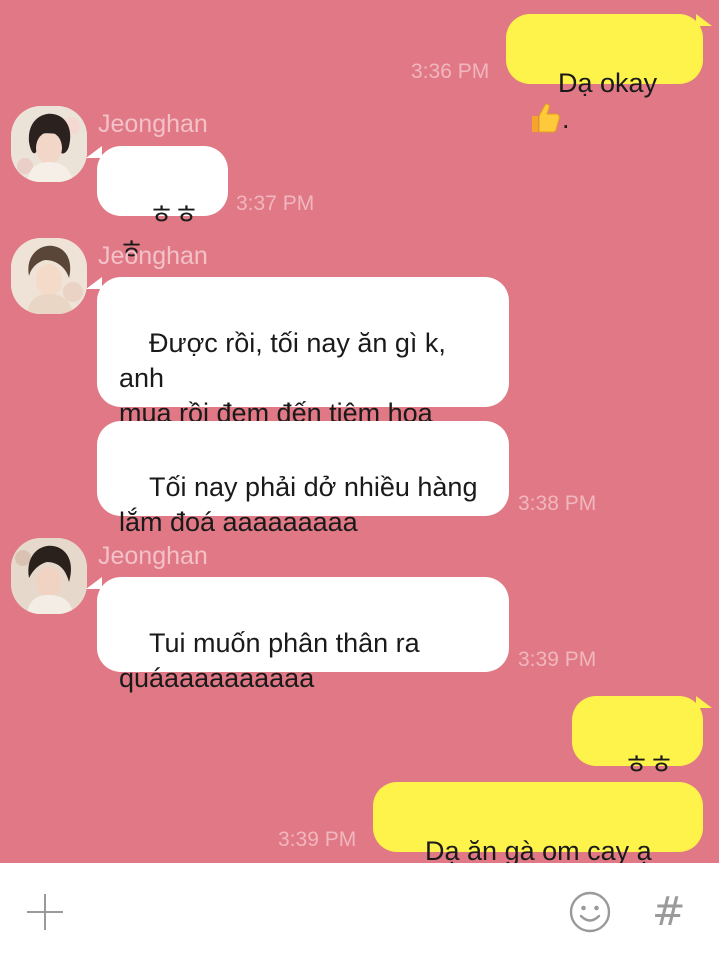  What do you see at coordinates (538, 849) in the screenshot?
I see `message-text: Dạ ăn gà om cay ạ` at bounding box center [538, 849].